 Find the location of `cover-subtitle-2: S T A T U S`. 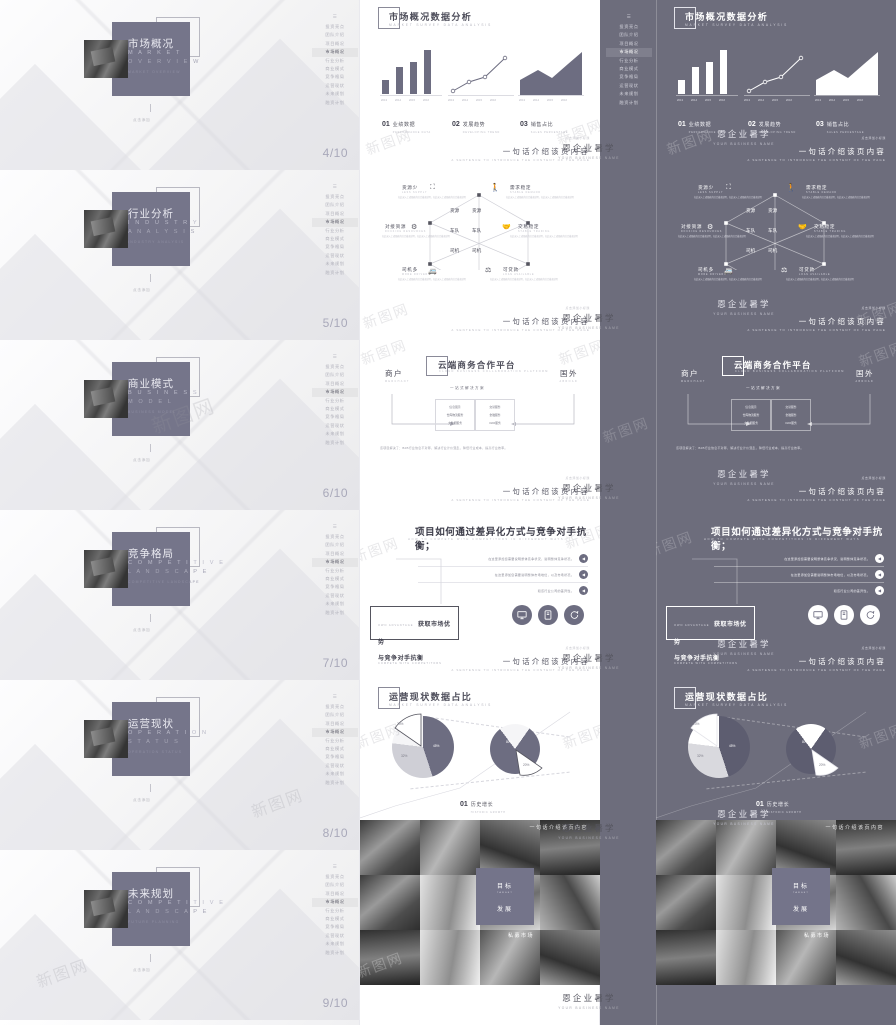

cover-subtitle-2: S T A T U S is located at coordinates (154, 742).